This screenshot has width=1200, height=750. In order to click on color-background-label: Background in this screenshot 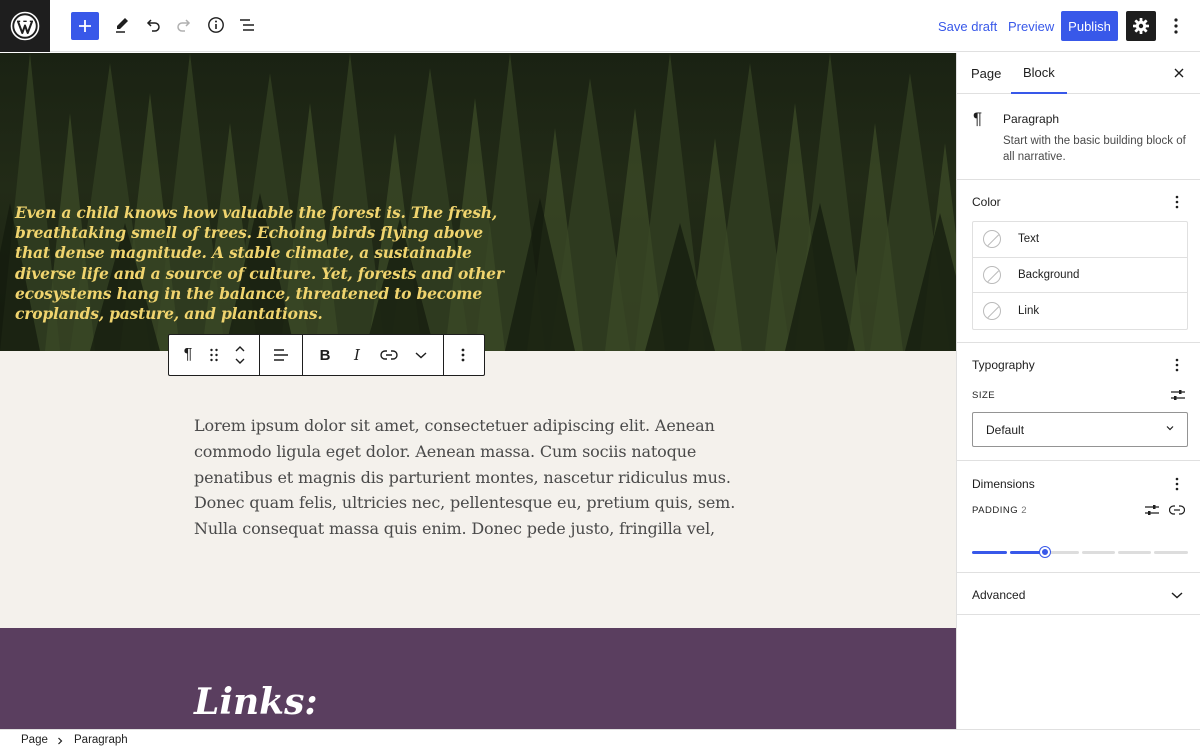, I will do `click(1049, 274)`.